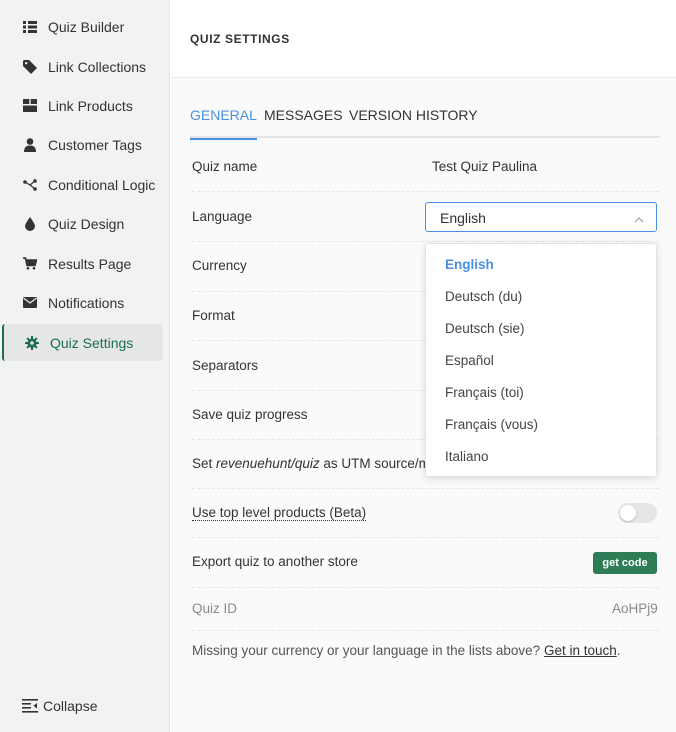 The height and width of the screenshot is (732, 676). Describe the element at coordinates (303, 123) in the screenshot. I see `tab-messages: MESSAGES` at that location.